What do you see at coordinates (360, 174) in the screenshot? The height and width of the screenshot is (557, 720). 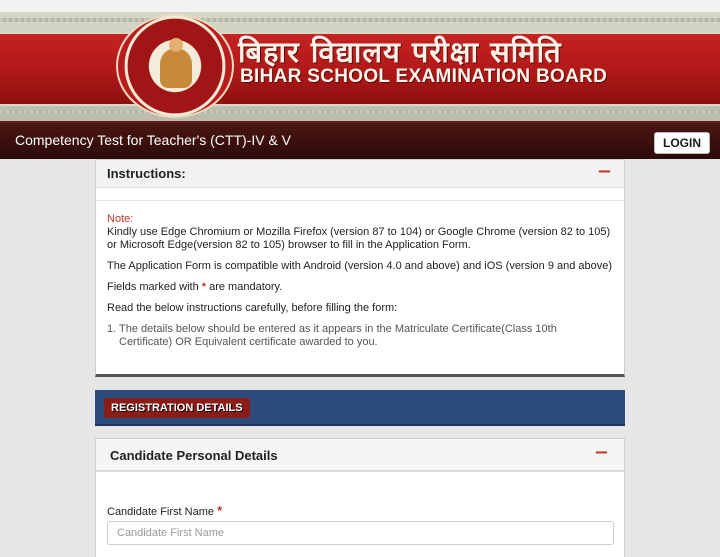 I see `instructions-header: Instructions: −` at bounding box center [360, 174].